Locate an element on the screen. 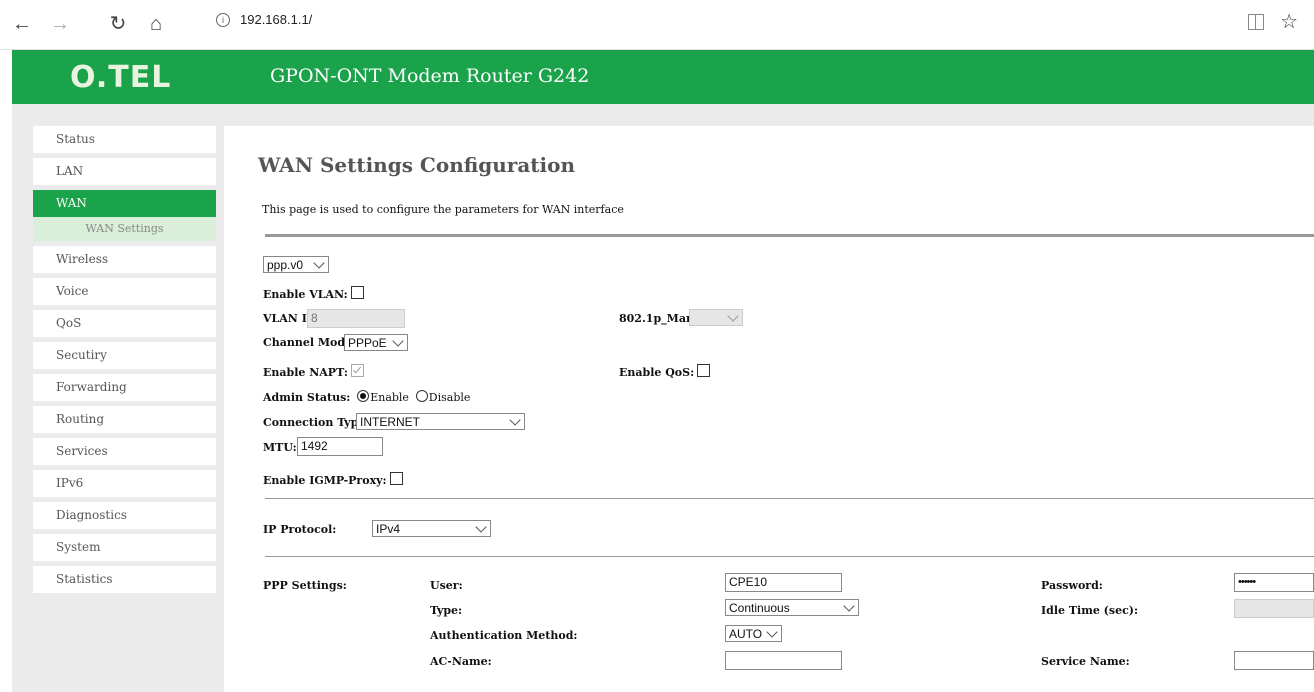  ip-protocol-label: IP Protocol: is located at coordinates (300, 529).